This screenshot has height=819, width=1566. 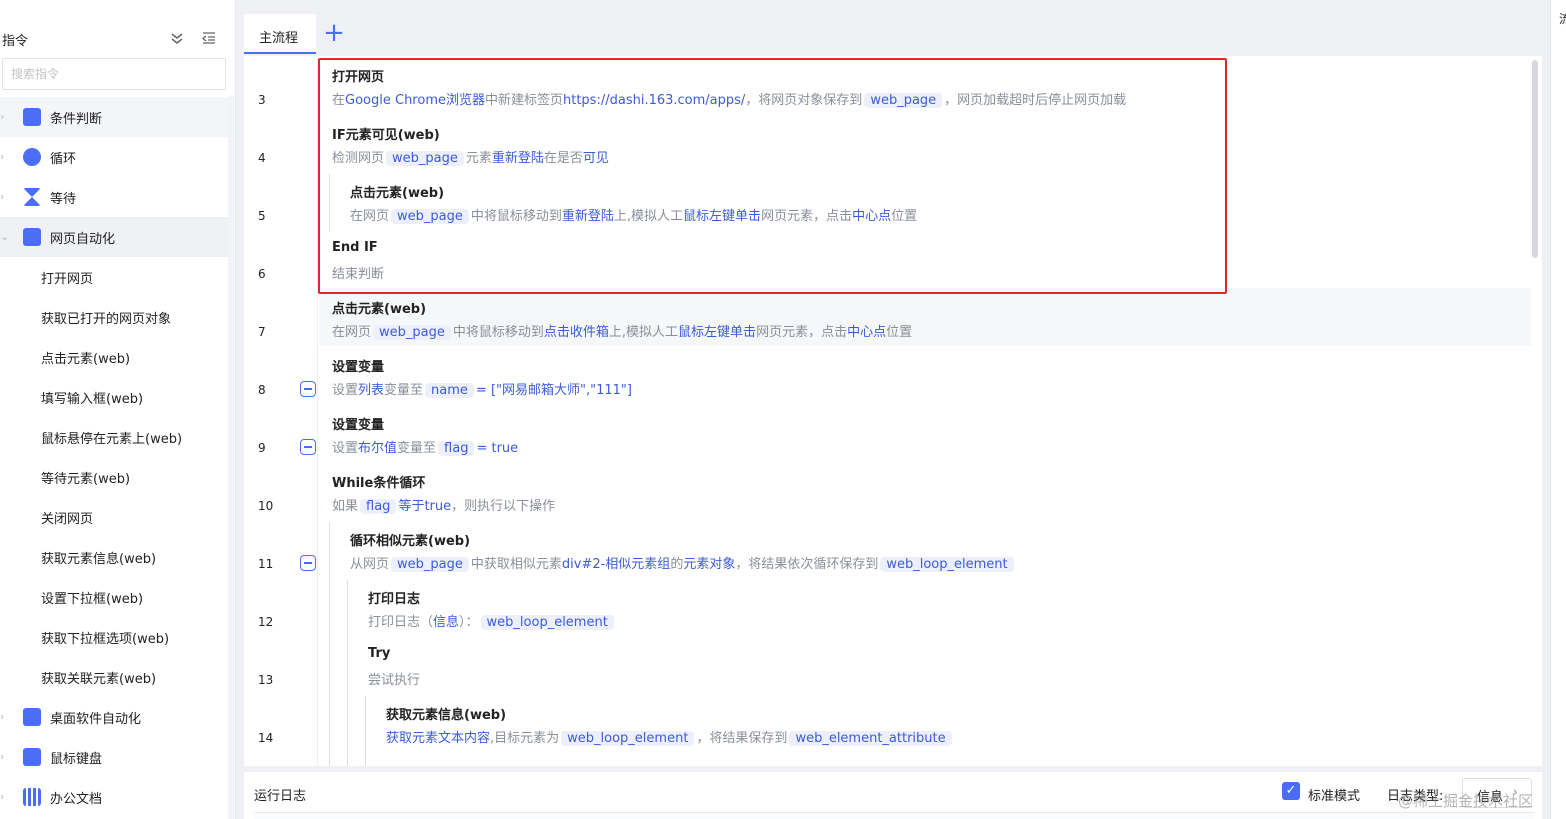 What do you see at coordinates (925, 259) in the screenshot?
I see `step-end-if: End IF 结束判断` at bounding box center [925, 259].